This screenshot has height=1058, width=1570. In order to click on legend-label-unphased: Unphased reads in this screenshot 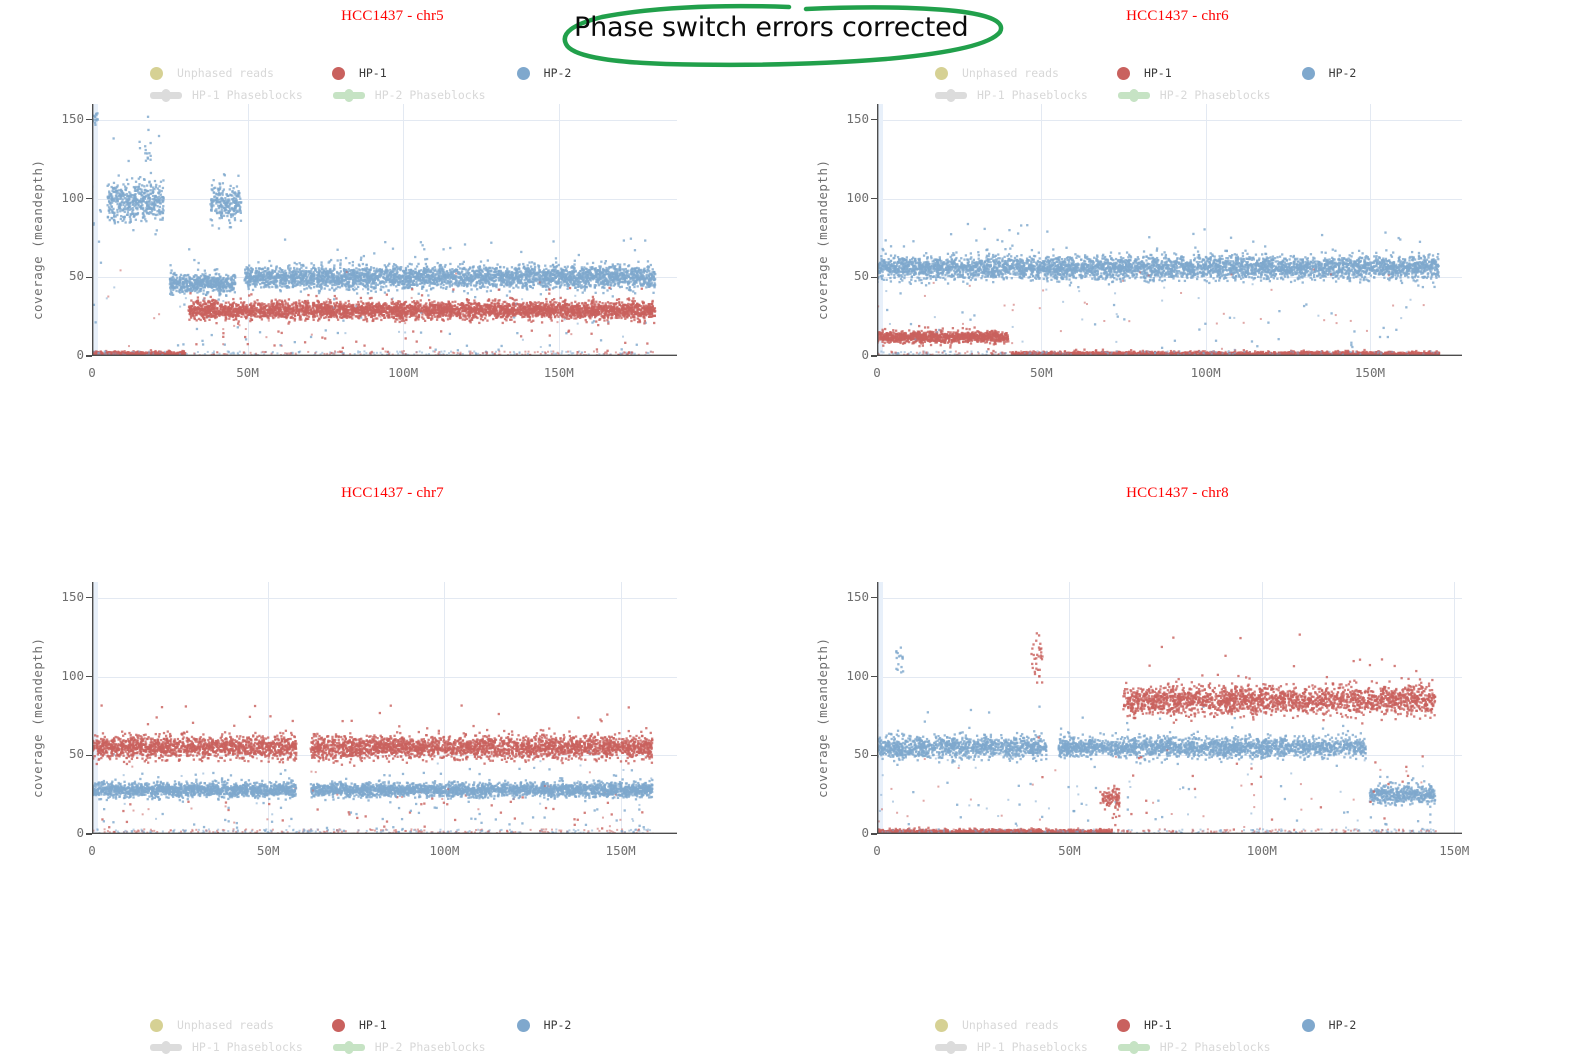, I will do `click(225, 1025)`.